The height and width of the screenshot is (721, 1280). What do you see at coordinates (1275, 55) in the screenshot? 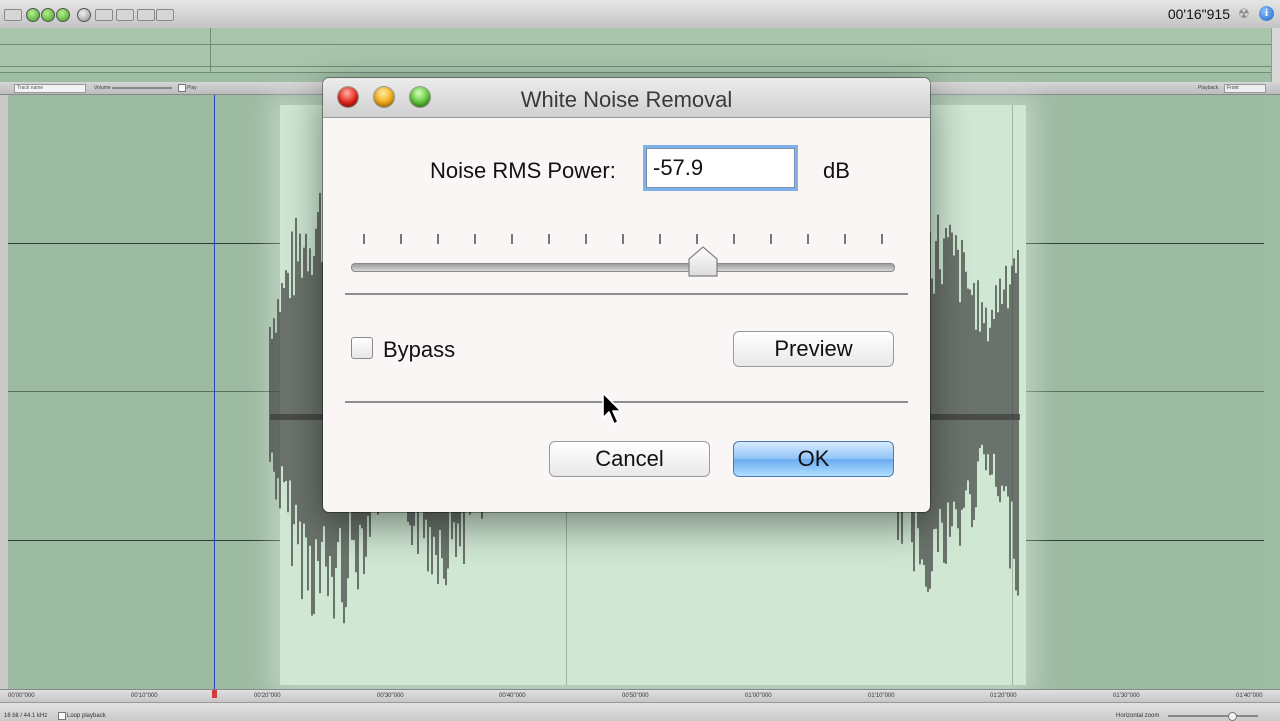
I see `tracks-scroll-tab` at bounding box center [1275, 55].